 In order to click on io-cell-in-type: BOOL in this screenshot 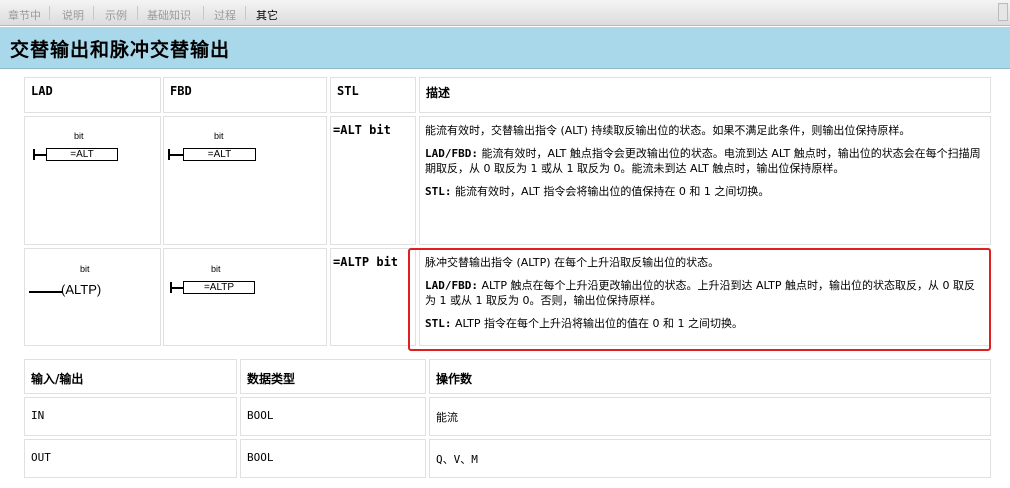, I will do `click(333, 416)`.